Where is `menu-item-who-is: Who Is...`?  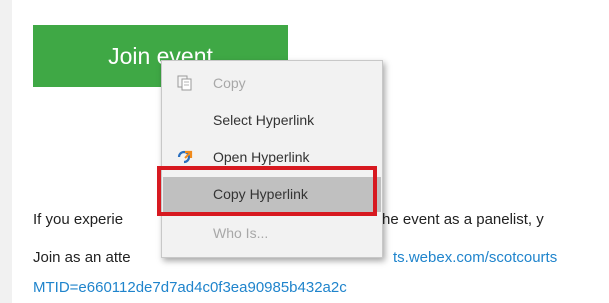 menu-item-who-is: Who Is... is located at coordinates (272, 233).